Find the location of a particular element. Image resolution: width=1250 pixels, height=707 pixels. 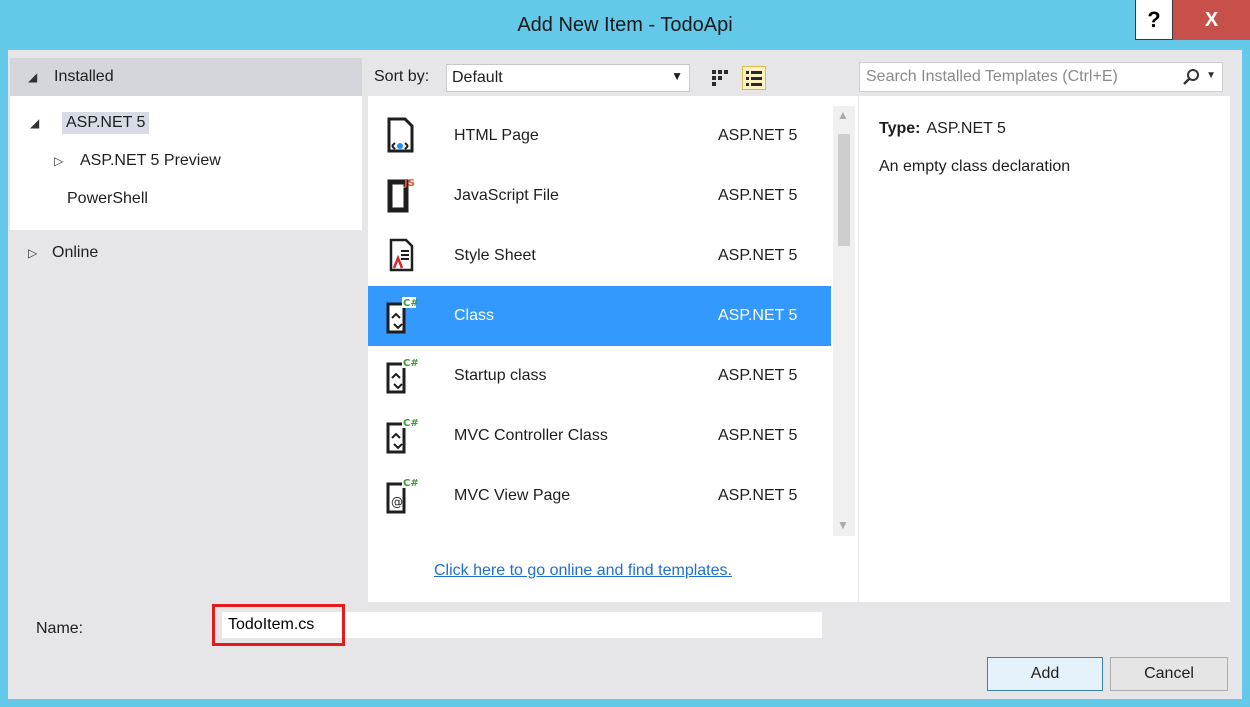

template-type: Type: ASP.NET 5 is located at coordinates (942, 129).